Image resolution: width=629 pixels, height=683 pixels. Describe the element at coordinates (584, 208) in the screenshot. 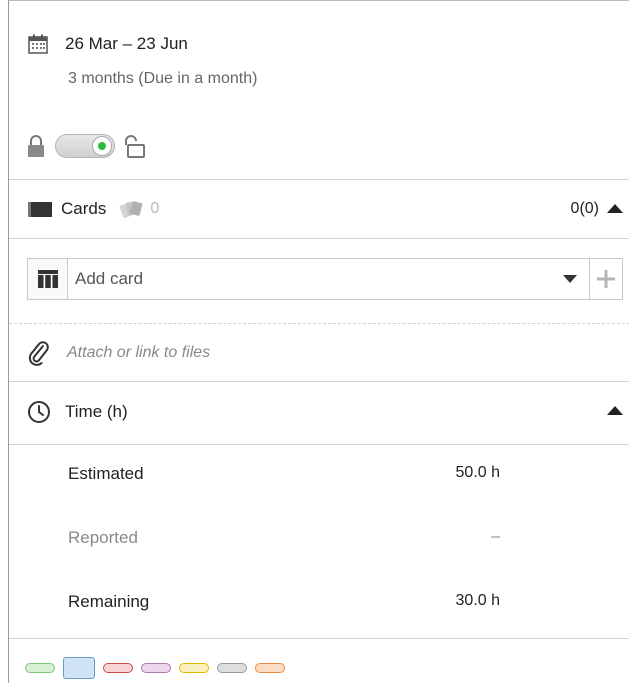

I see `cards-total: 0(0)` at that location.